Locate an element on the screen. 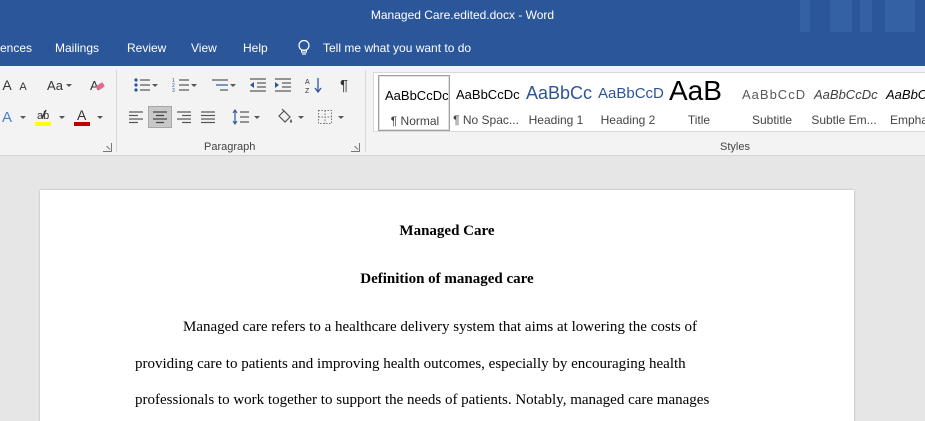  increase-indent-button is located at coordinates (283, 85).